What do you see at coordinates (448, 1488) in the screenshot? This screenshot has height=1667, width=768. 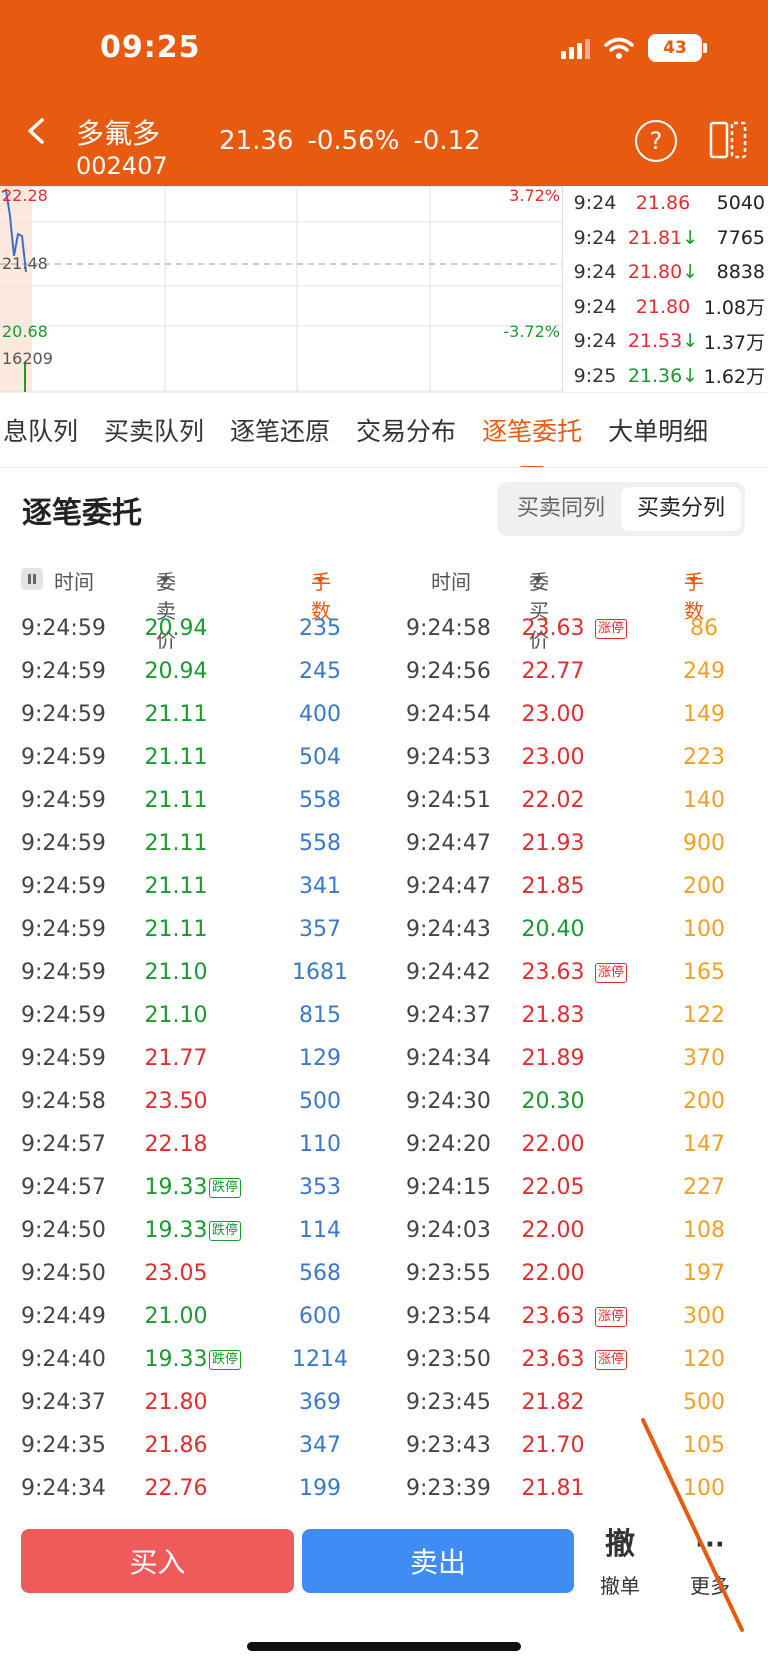 I see `buy-time: 9:23:39` at bounding box center [448, 1488].